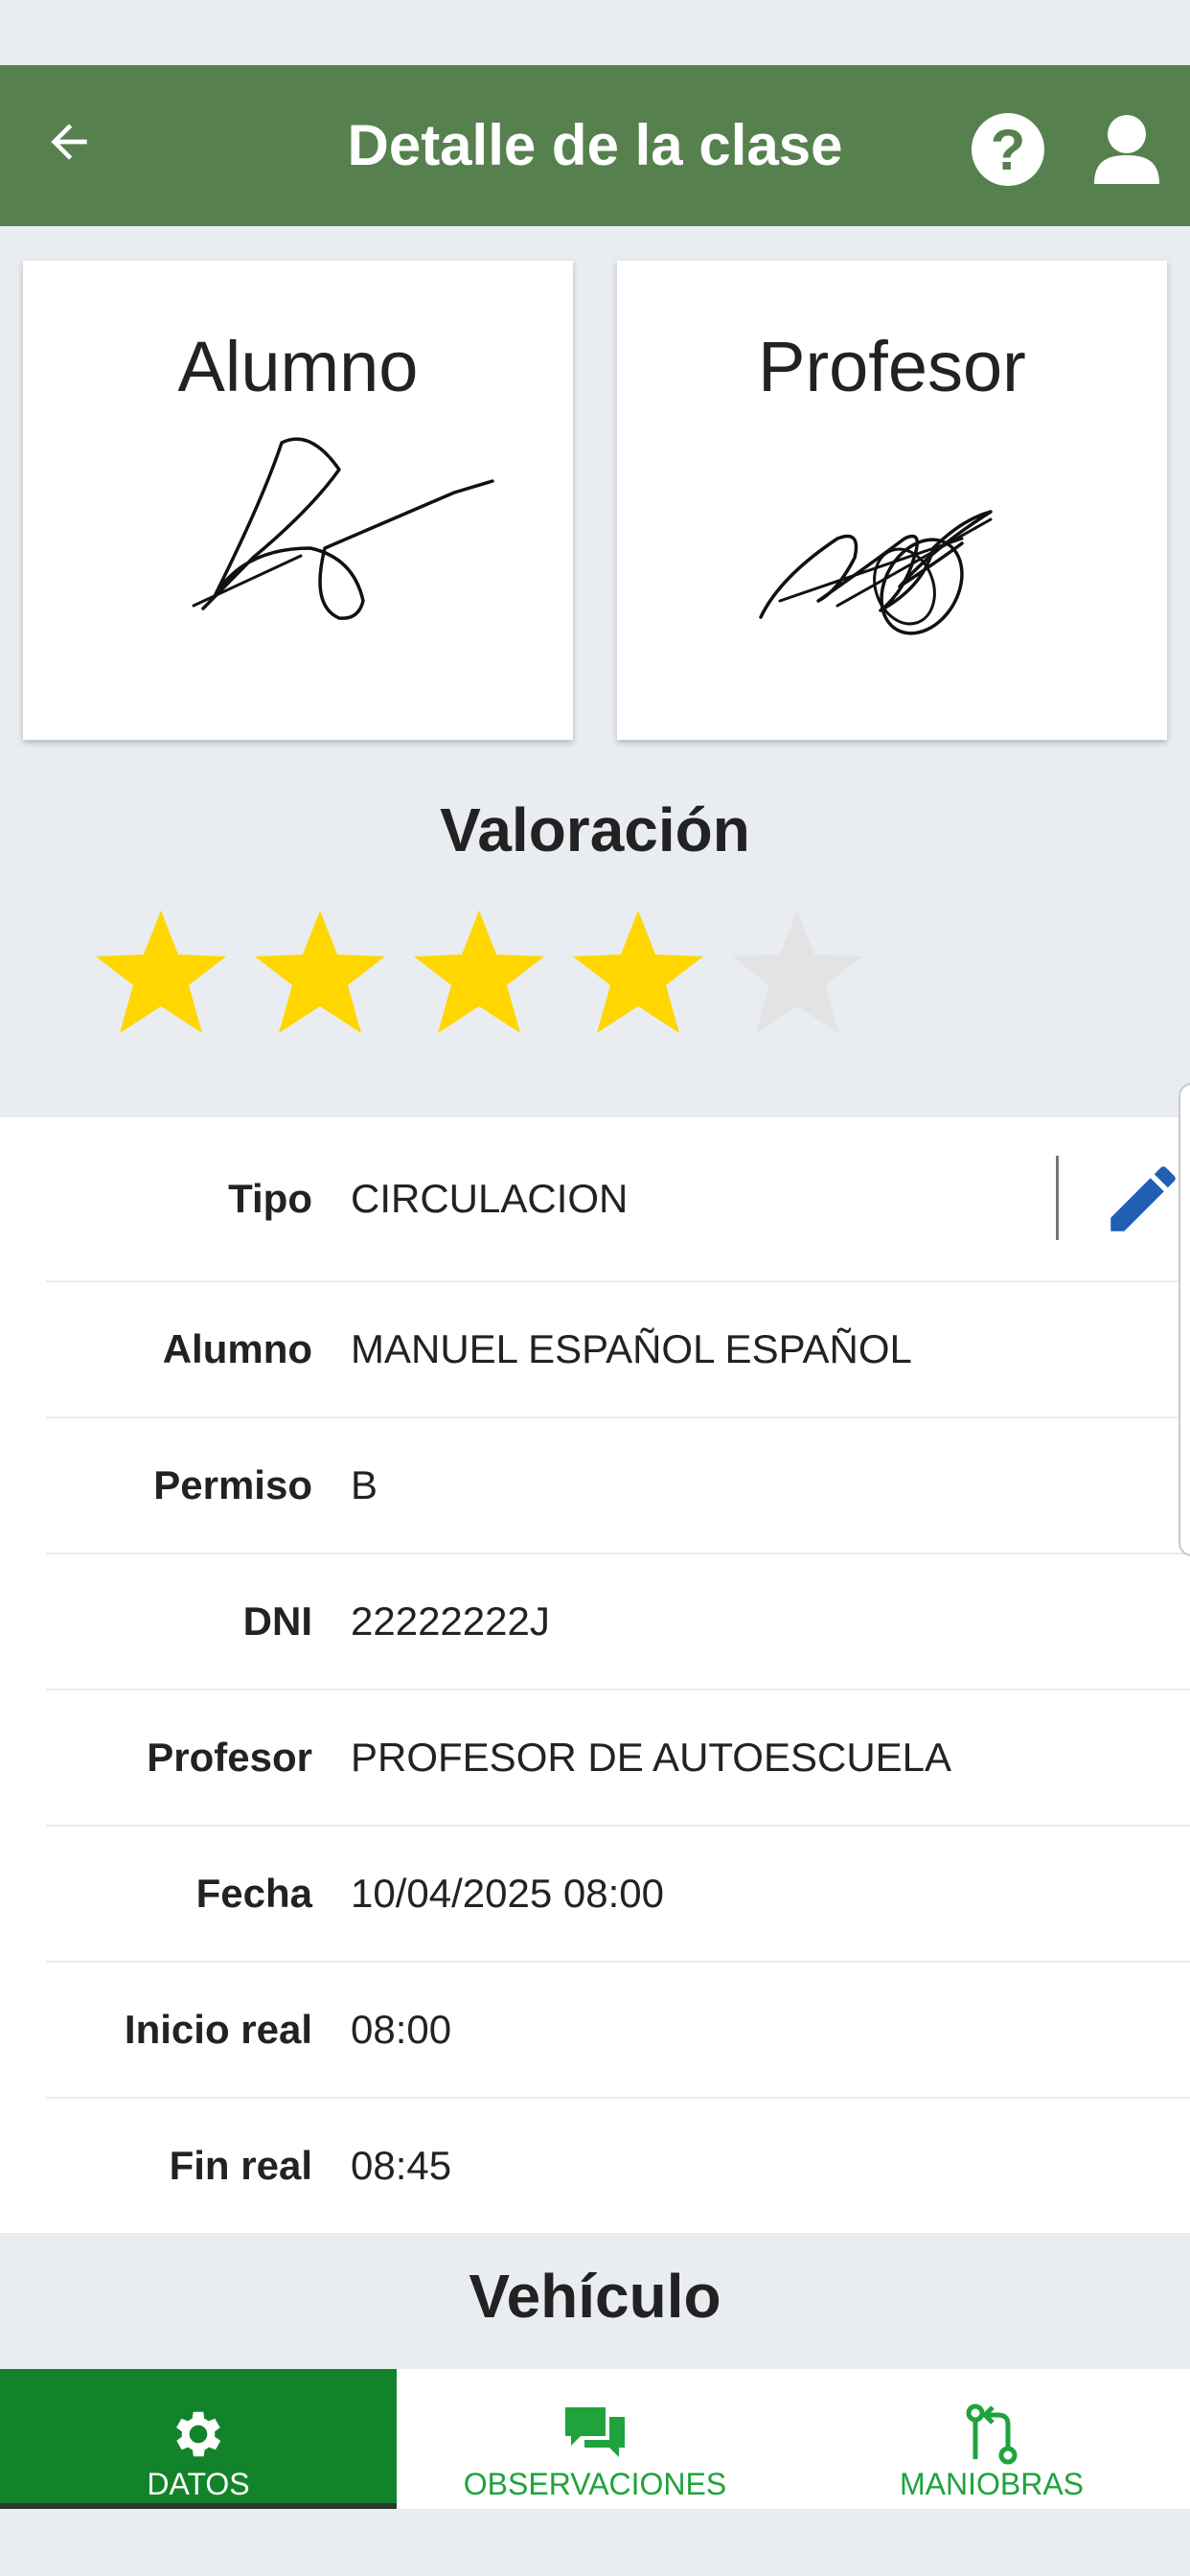 The height and width of the screenshot is (2576, 1190). What do you see at coordinates (632, 1348) in the screenshot?
I see `detail-value: MANUEL ESPAÑOL ESPAÑOL` at bounding box center [632, 1348].